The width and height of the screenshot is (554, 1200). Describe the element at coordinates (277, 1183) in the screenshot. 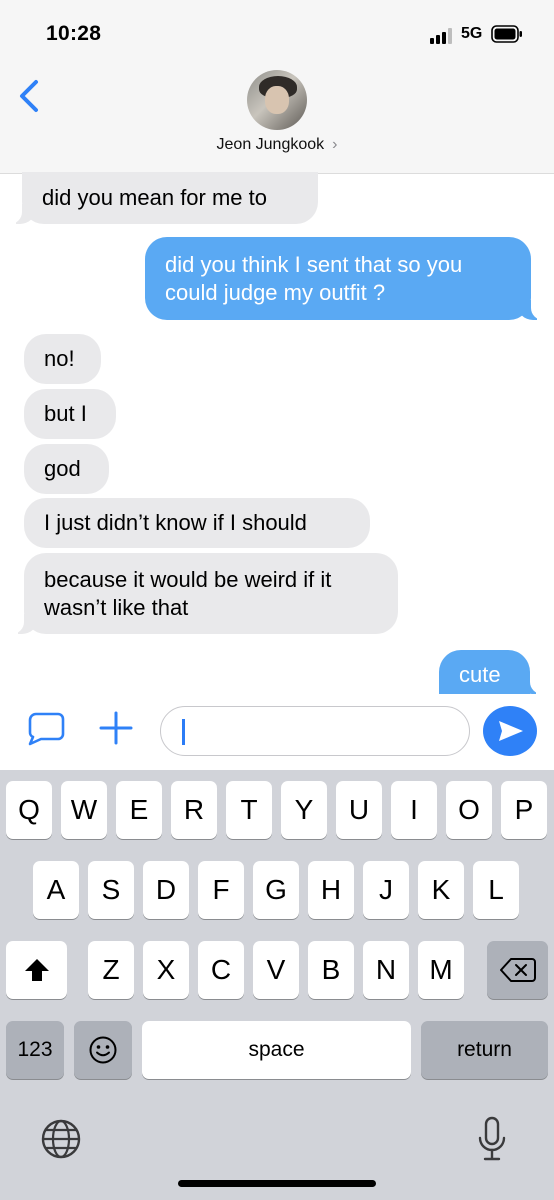

I see `home-indicator` at that location.